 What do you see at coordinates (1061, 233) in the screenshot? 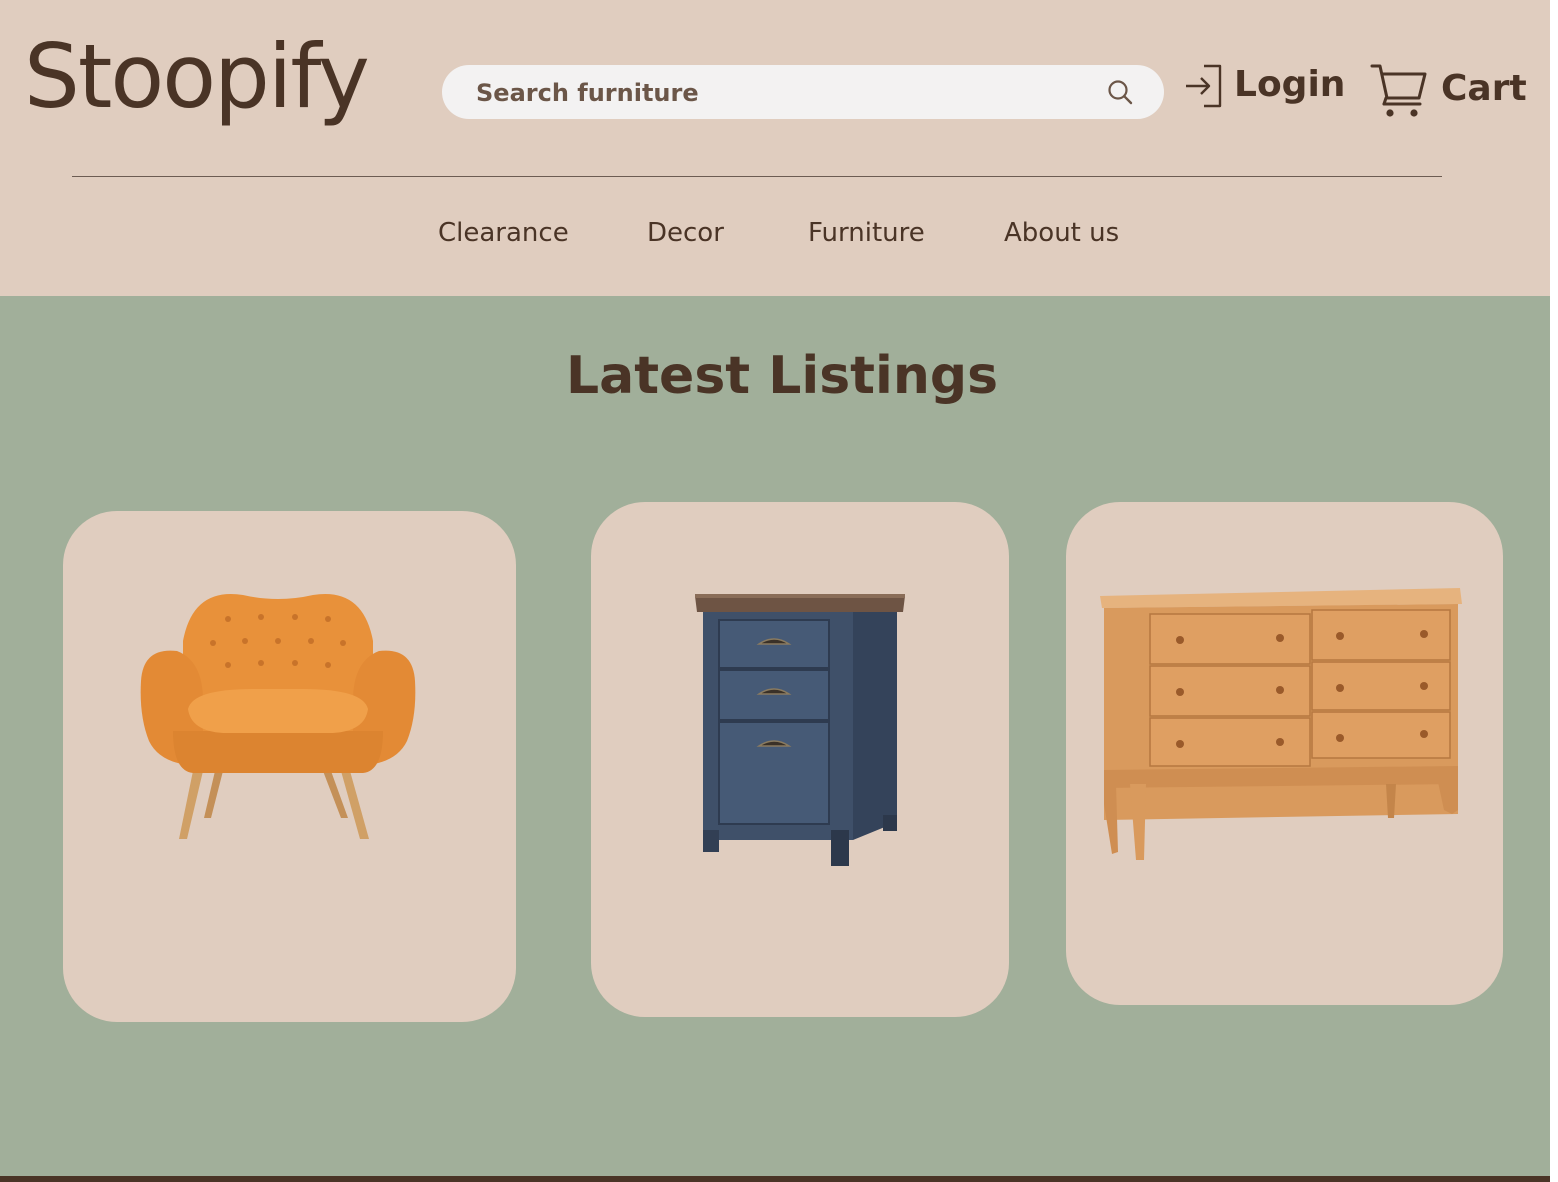
I see `nav-item-about-us: About us` at bounding box center [1061, 233].